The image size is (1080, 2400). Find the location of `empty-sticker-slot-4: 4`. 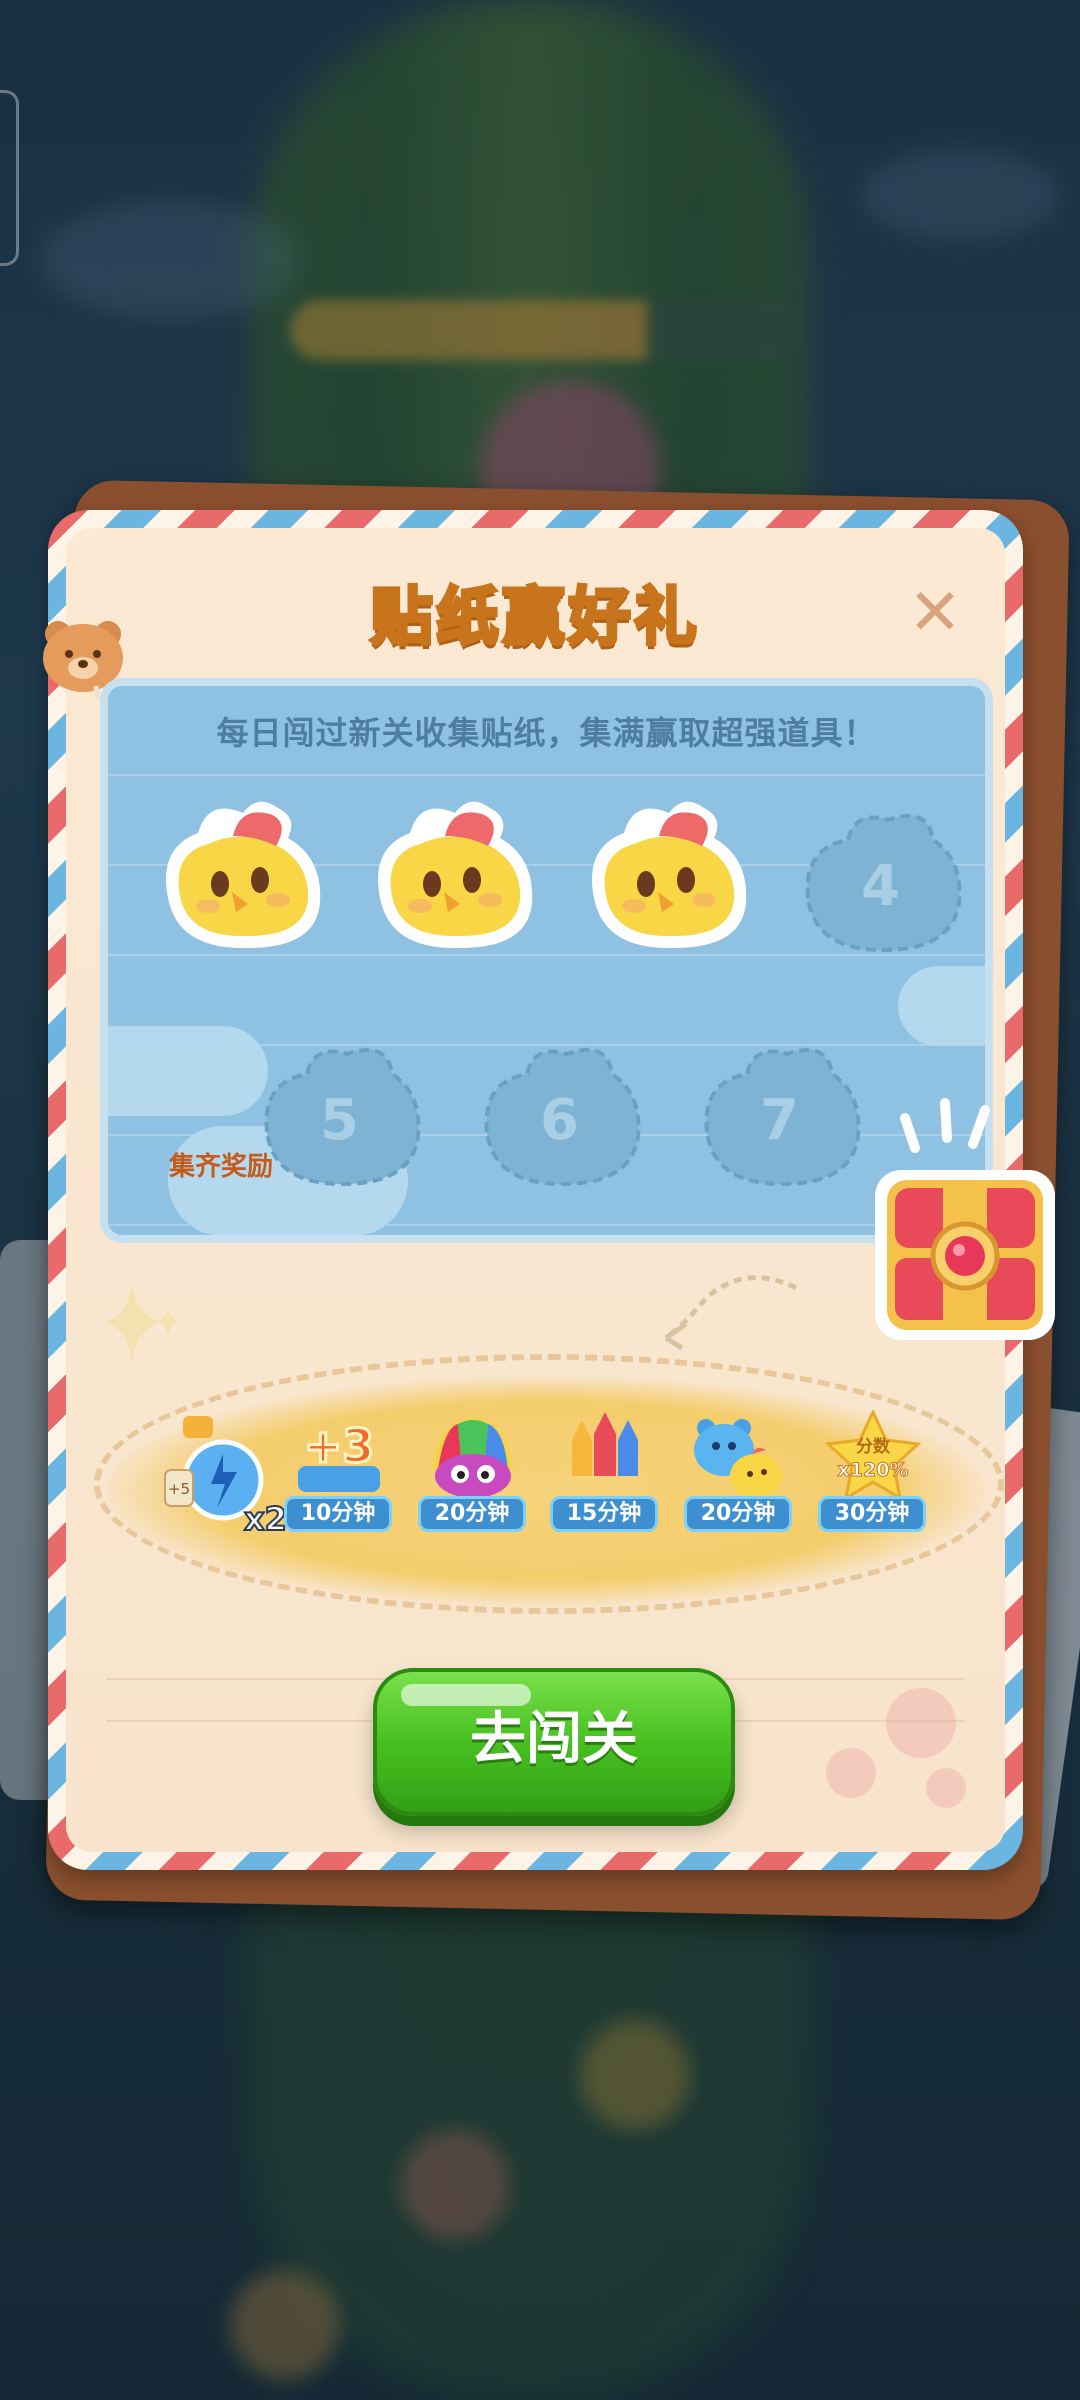

empty-sticker-slot-4: 4 is located at coordinates (880, 880).